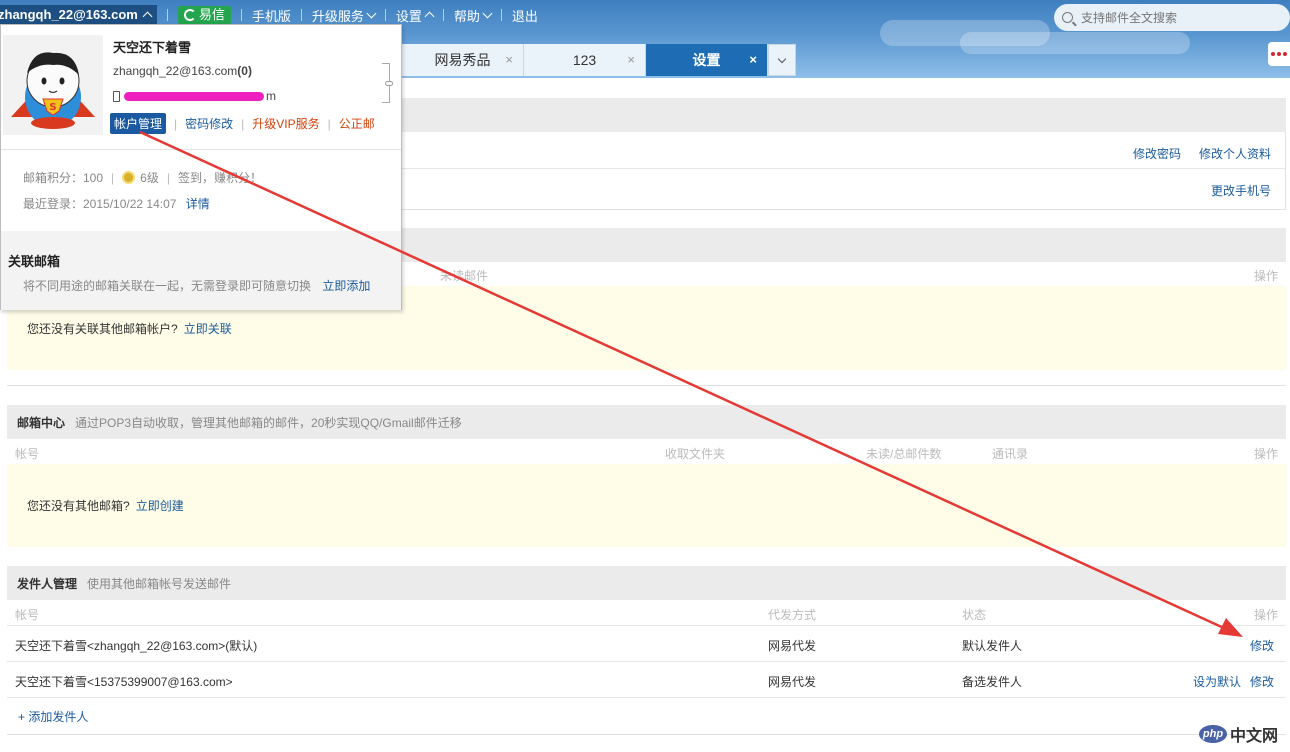 The width and height of the screenshot is (1290, 752). What do you see at coordinates (285, 123) in the screenshot?
I see `upgrade-vip-button: 升级VIP服务` at bounding box center [285, 123].